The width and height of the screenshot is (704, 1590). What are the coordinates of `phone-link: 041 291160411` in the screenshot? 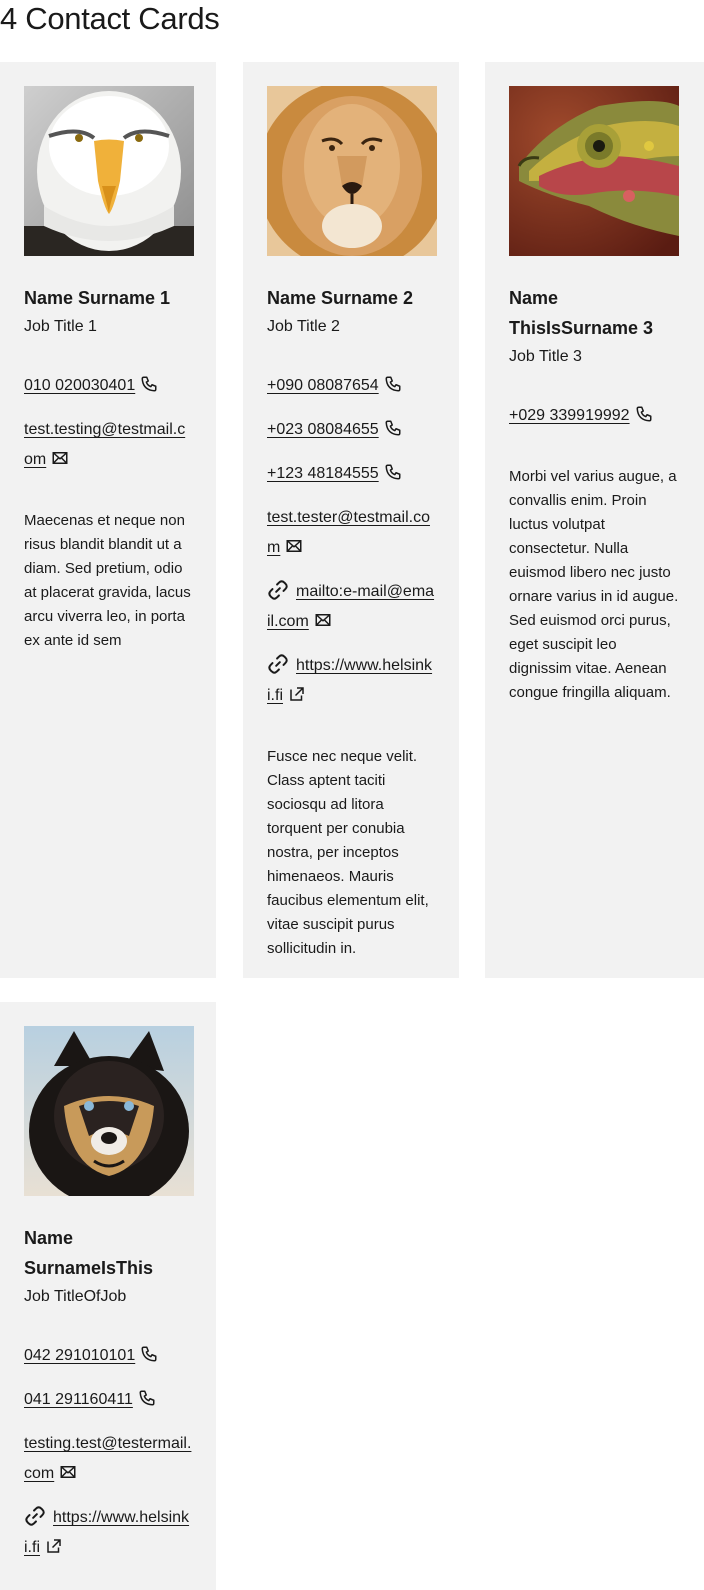 It's located at (108, 1400).